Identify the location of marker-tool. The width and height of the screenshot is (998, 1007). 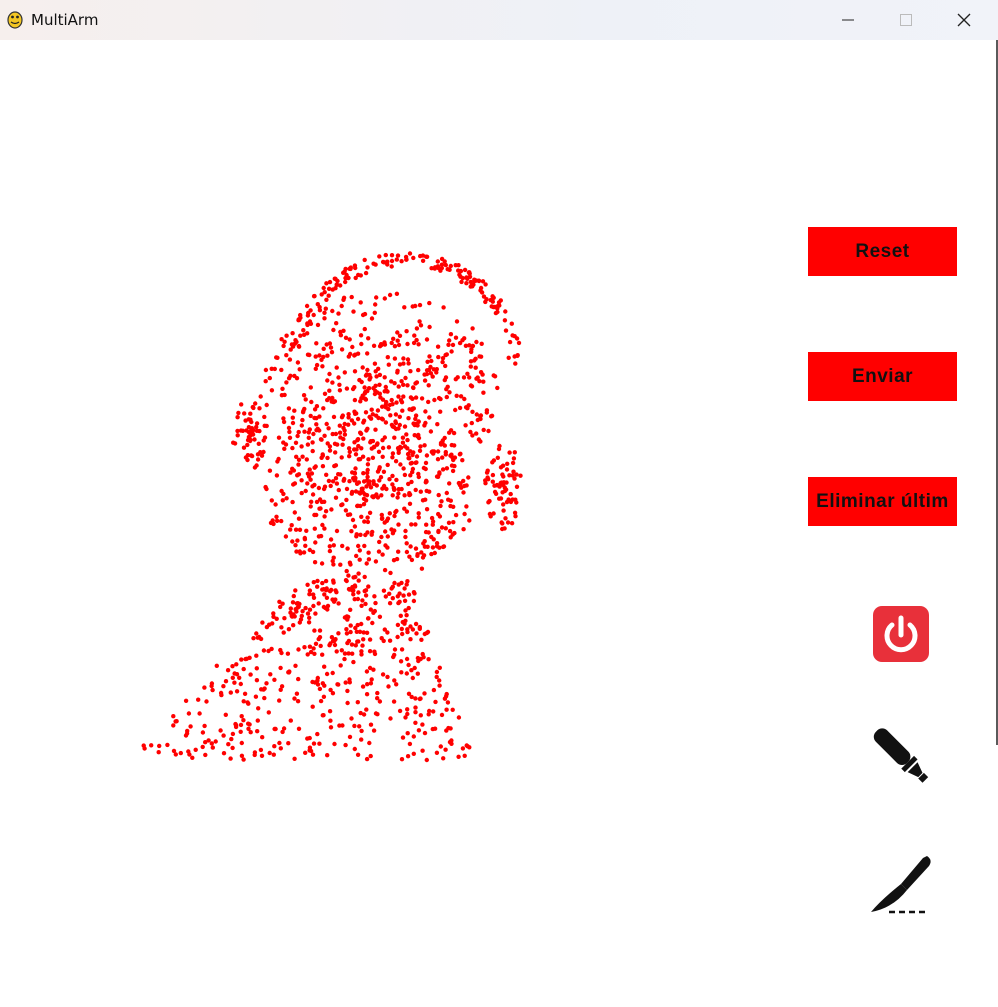
(902, 758).